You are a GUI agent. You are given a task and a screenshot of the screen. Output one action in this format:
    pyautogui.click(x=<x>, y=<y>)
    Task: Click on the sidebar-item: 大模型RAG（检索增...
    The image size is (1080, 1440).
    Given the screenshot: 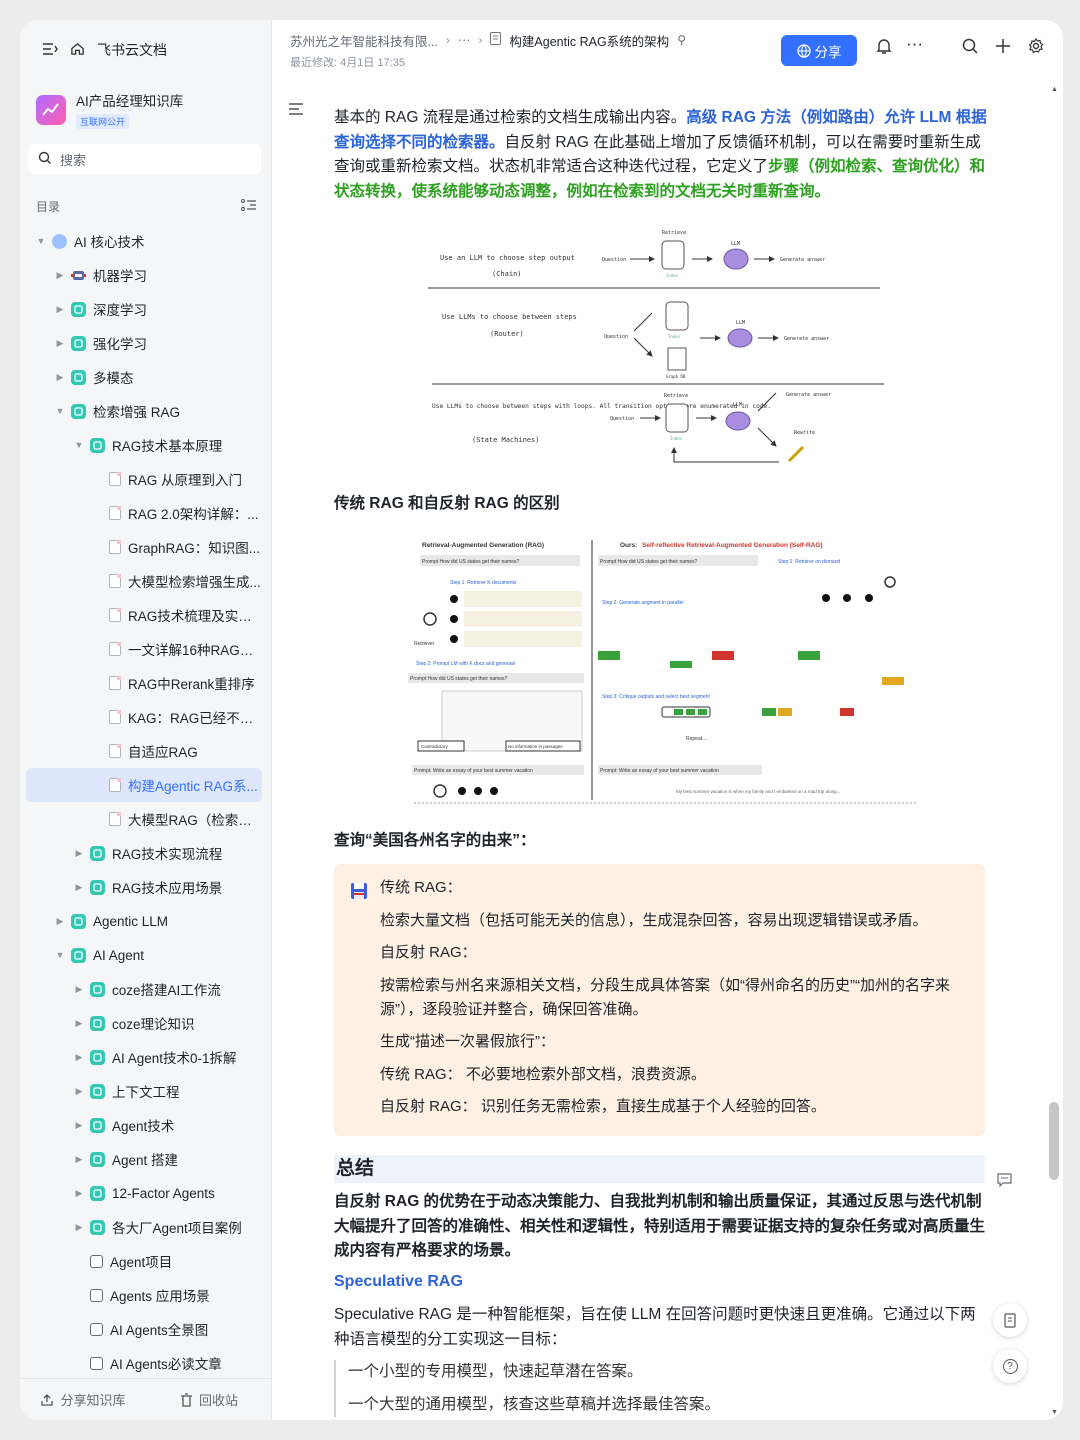 What is the action you would take?
    pyautogui.click(x=144, y=819)
    